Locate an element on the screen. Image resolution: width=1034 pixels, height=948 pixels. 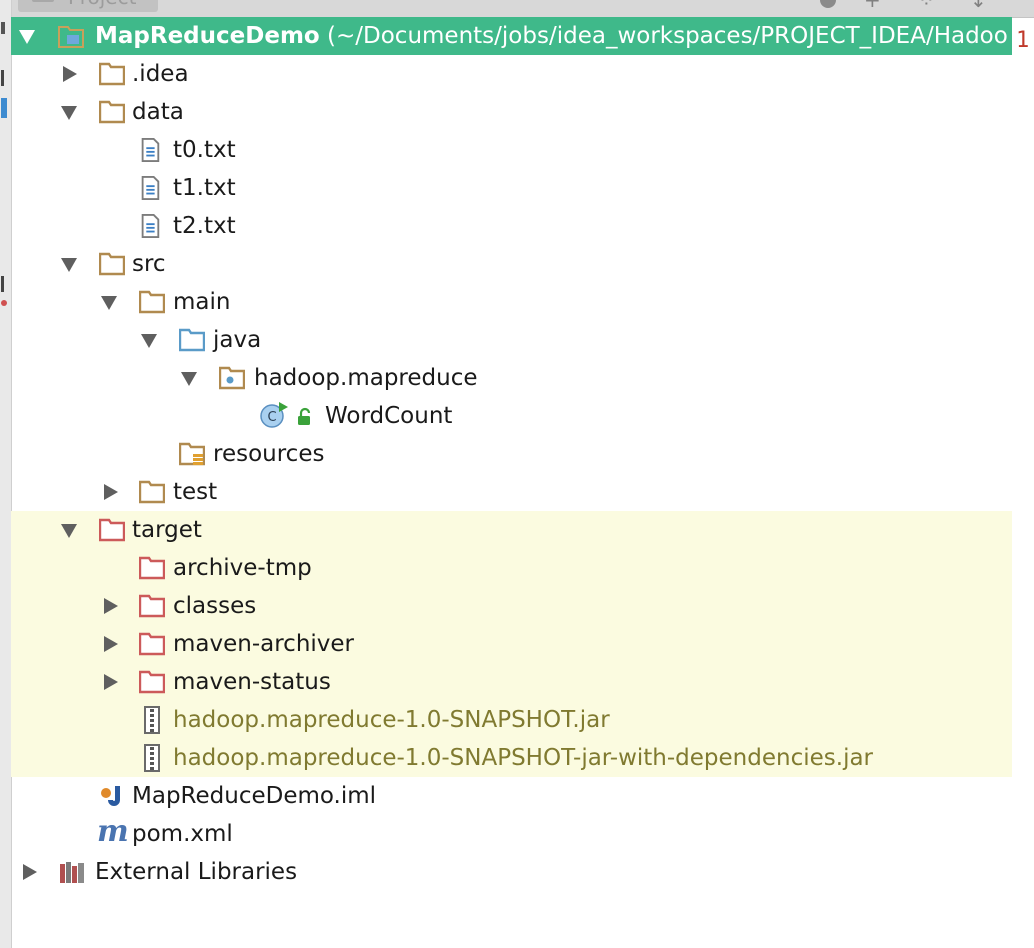
iml-file-icon is located at coordinates (110, 796).